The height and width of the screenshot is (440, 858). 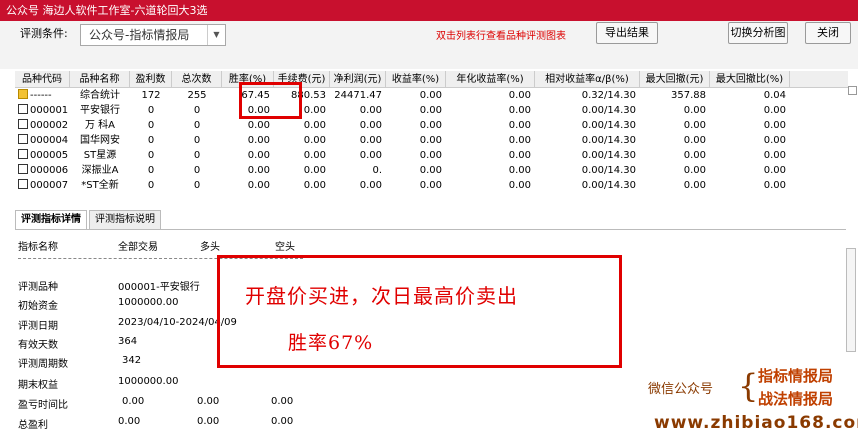 What do you see at coordinates (331, 343) in the screenshot?
I see `annotation-winrate: 胜率67%` at bounding box center [331, 343].